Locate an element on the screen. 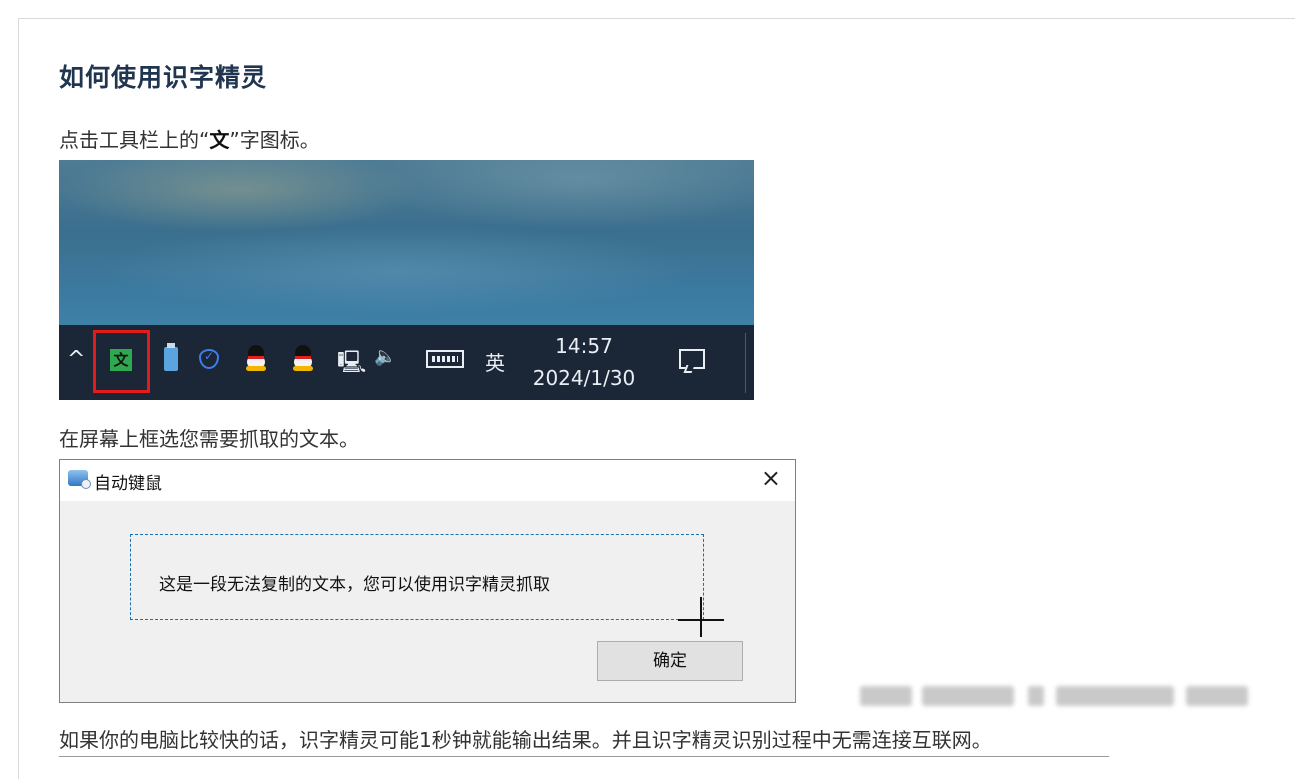 The width and height of the screenshot is (1295, 779). divider-line is located at coordinates (584, 756).